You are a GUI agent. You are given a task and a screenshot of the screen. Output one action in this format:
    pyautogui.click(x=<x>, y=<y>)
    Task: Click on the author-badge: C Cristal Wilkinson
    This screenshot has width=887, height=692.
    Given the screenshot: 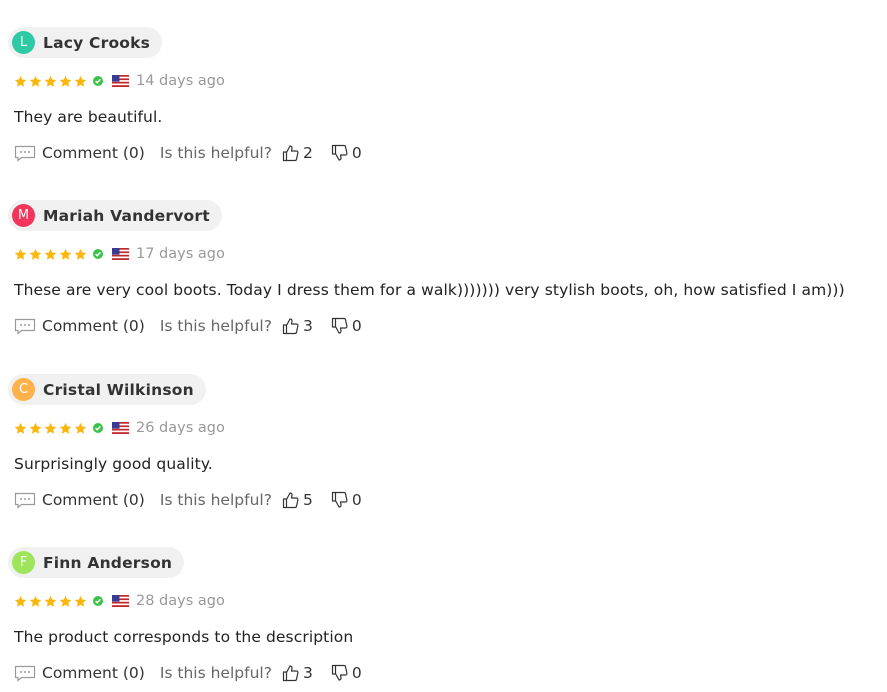 What is the action you would take?
    pyautogui.click(x=107, y=389)
    